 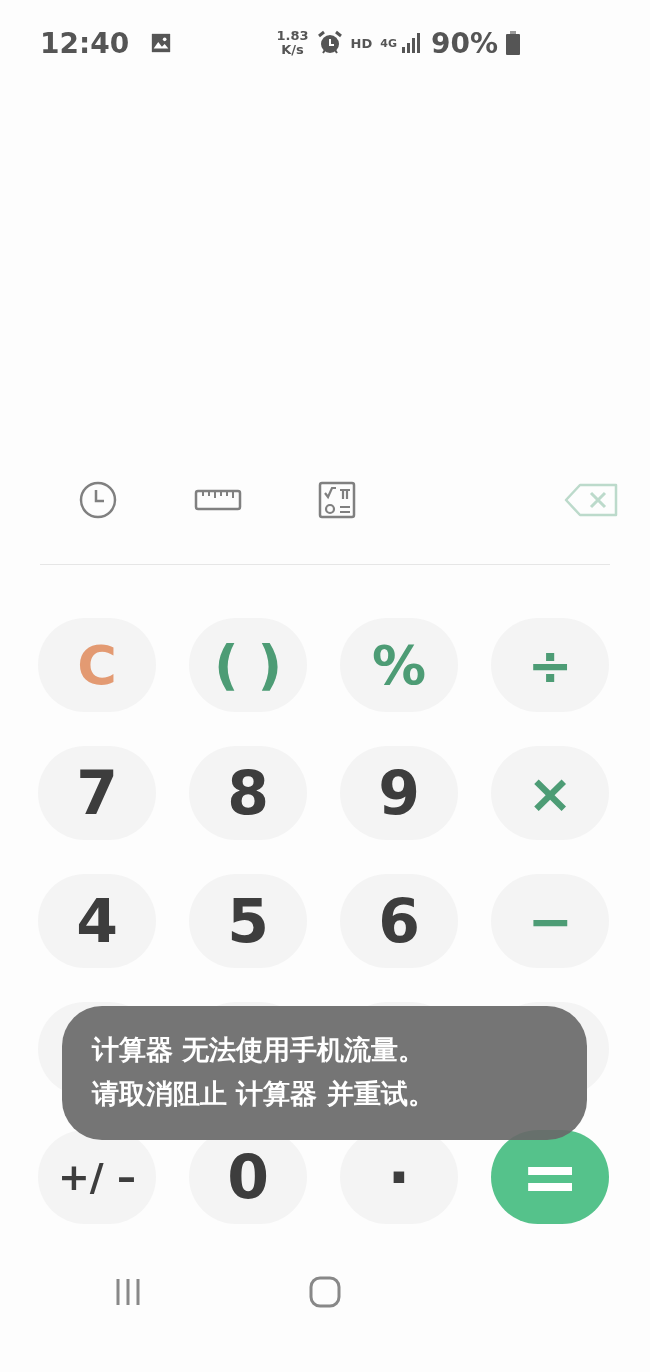 I want to click on history-clock-icon, so click(x=98, y=500).